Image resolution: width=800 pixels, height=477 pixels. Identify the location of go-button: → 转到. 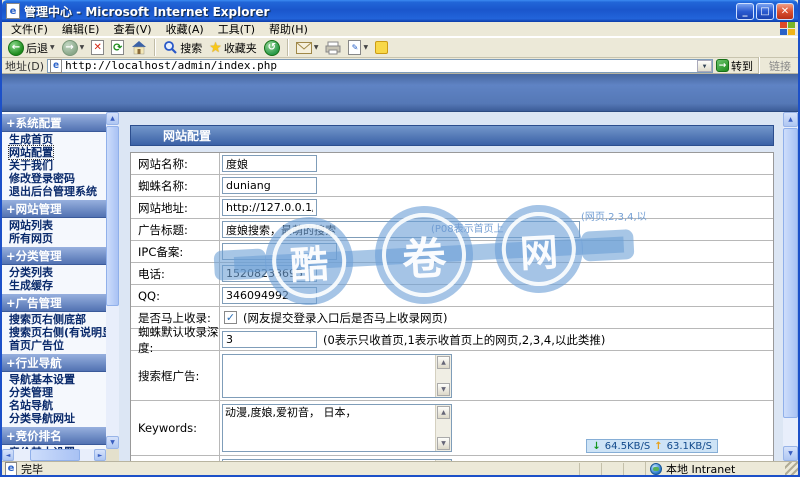
(734, 66).